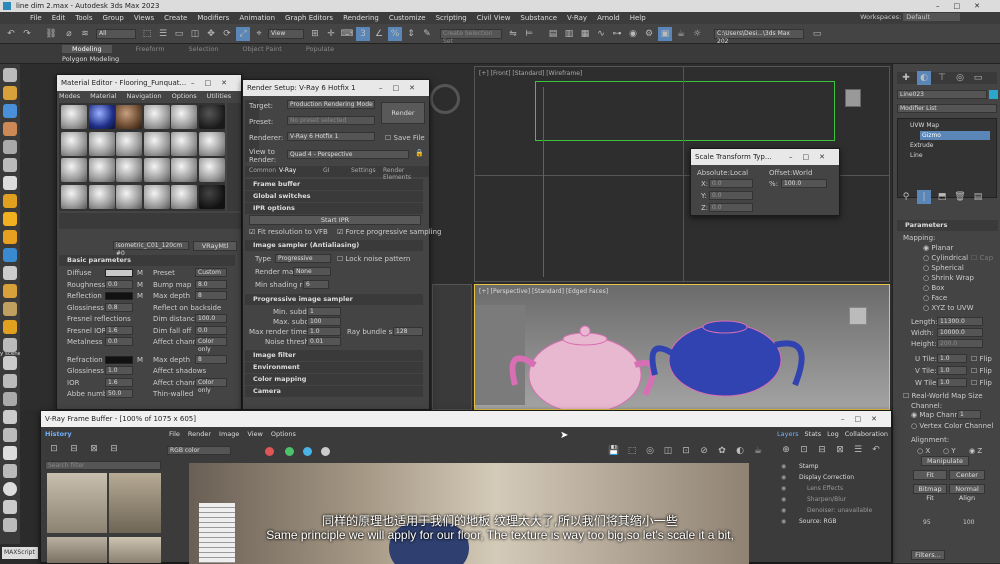 The image size is (1000, 564). What do you see at coordinates (90, 59) in the screenshot?
I see `ribbon-subtab: Polygon Modeling` at bounding box center [90, 59].